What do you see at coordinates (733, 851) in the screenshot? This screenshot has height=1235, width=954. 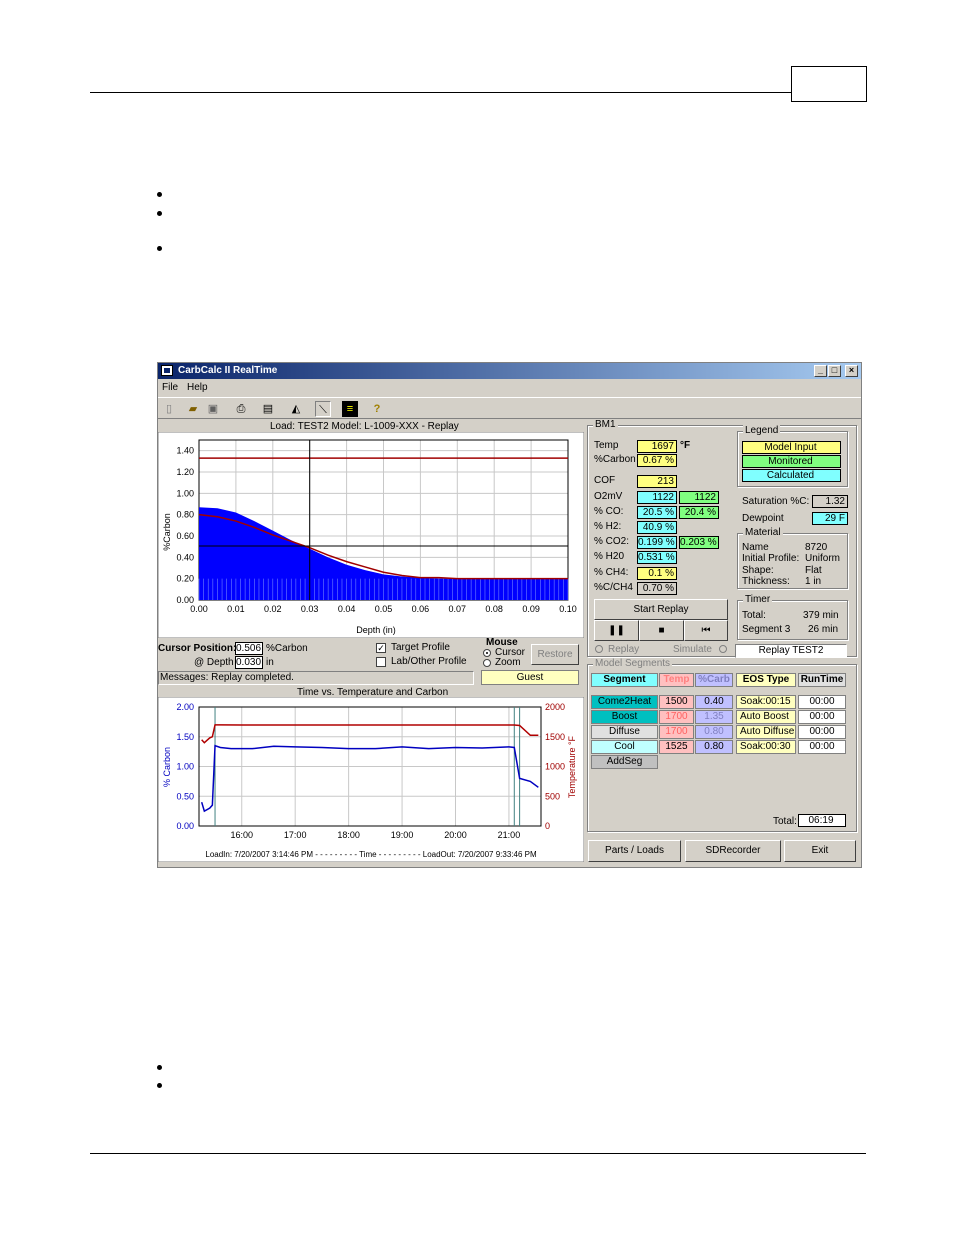 I see `sd-recorder-button: SDRecorder` at bounding box center [733, 851].